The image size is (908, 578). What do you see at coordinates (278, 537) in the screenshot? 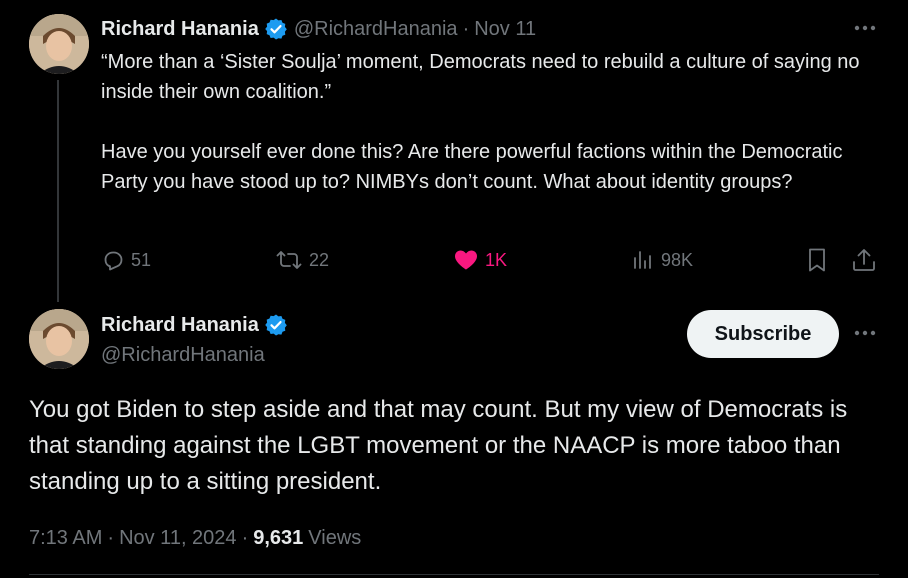
I see `views-count: 9,631` at bounding box center [278, 537].